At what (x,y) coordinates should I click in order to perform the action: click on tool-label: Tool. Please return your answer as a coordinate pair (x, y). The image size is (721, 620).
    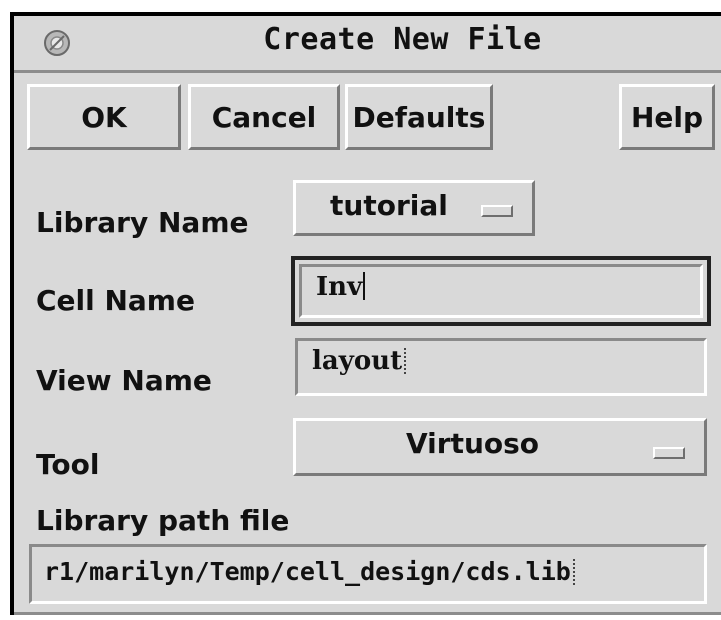
    Looking at the image, I should click on (68, 464).